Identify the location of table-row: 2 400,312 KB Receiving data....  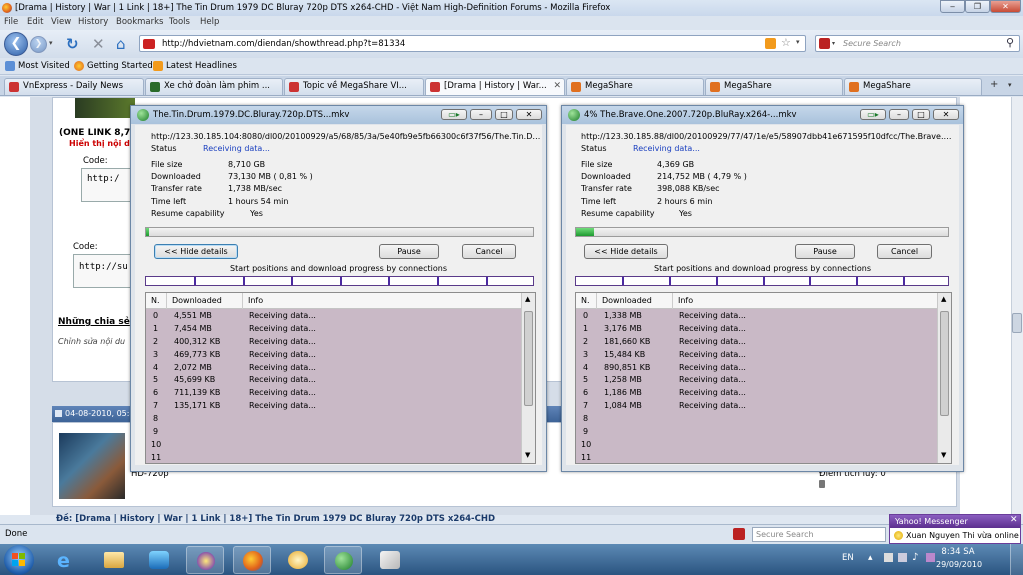
(333, 342).